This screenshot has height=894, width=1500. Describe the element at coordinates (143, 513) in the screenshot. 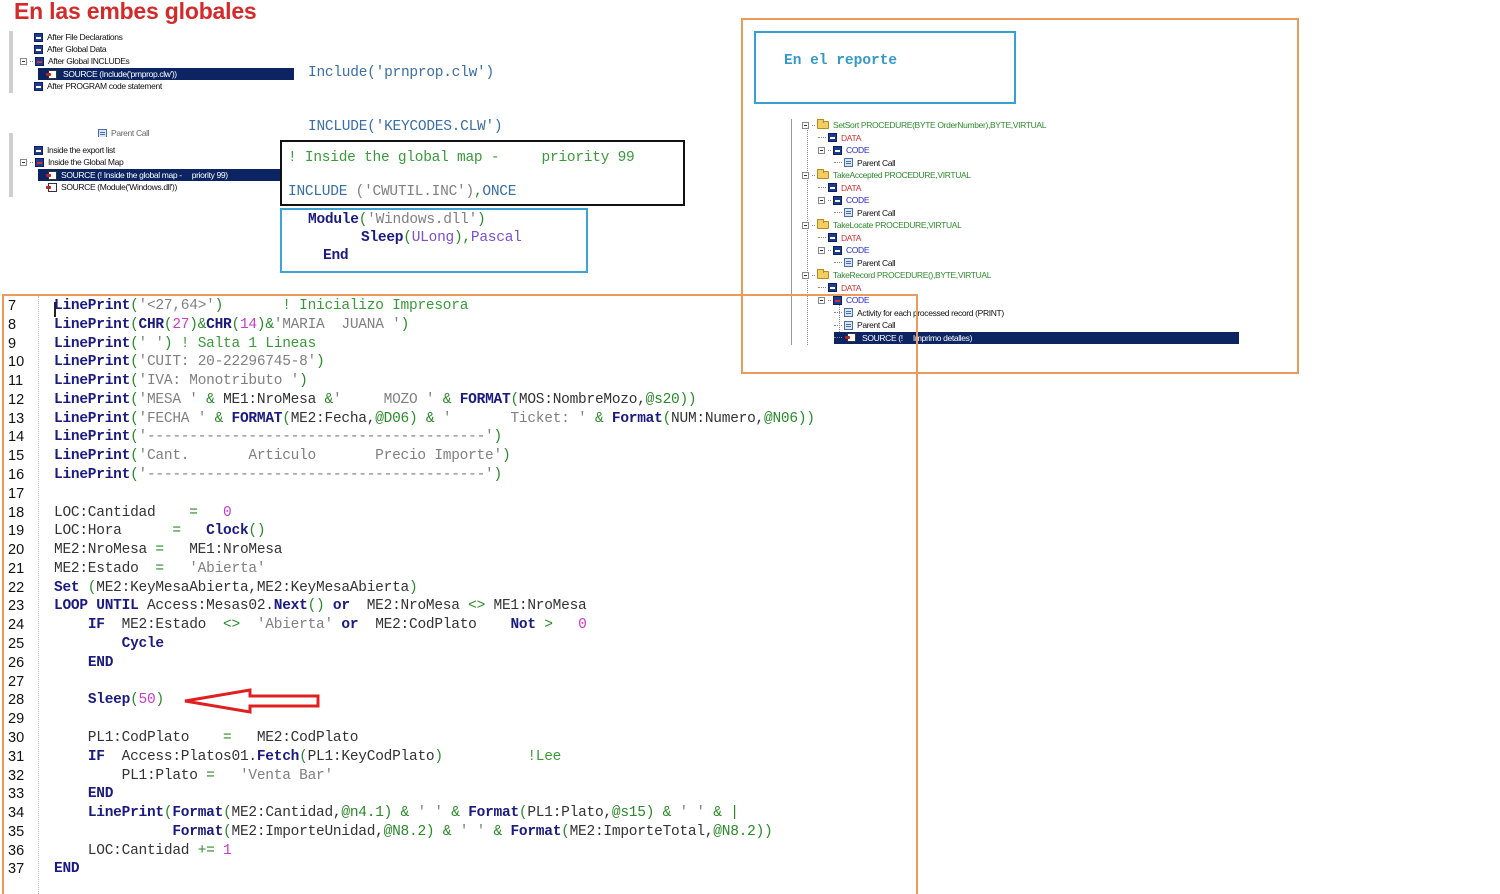

I see `code-line: LOC:Cantidad = 0` at that location.